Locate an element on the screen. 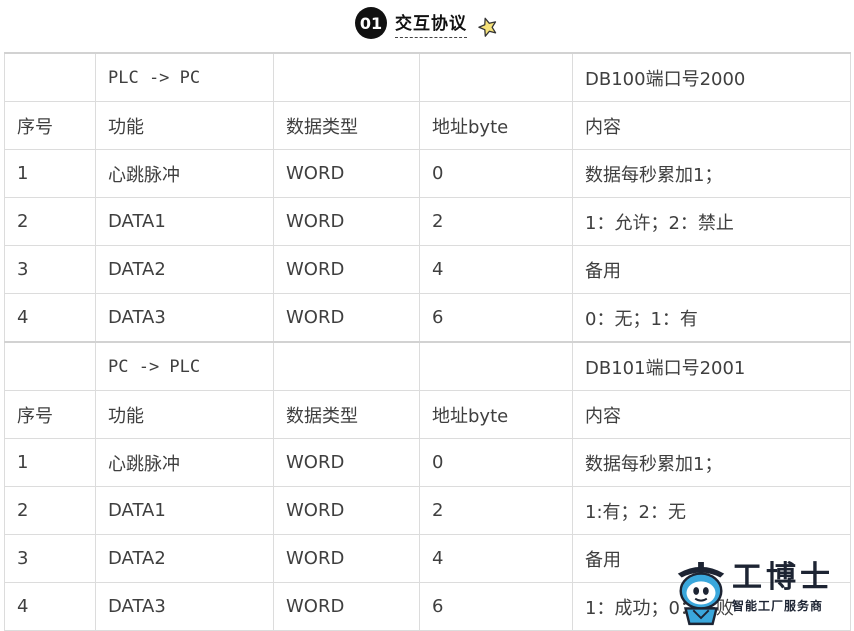 This screenshot has height=631, width=854. db-port-label: DB100端口号2000 is located at coordinates (711, 77).